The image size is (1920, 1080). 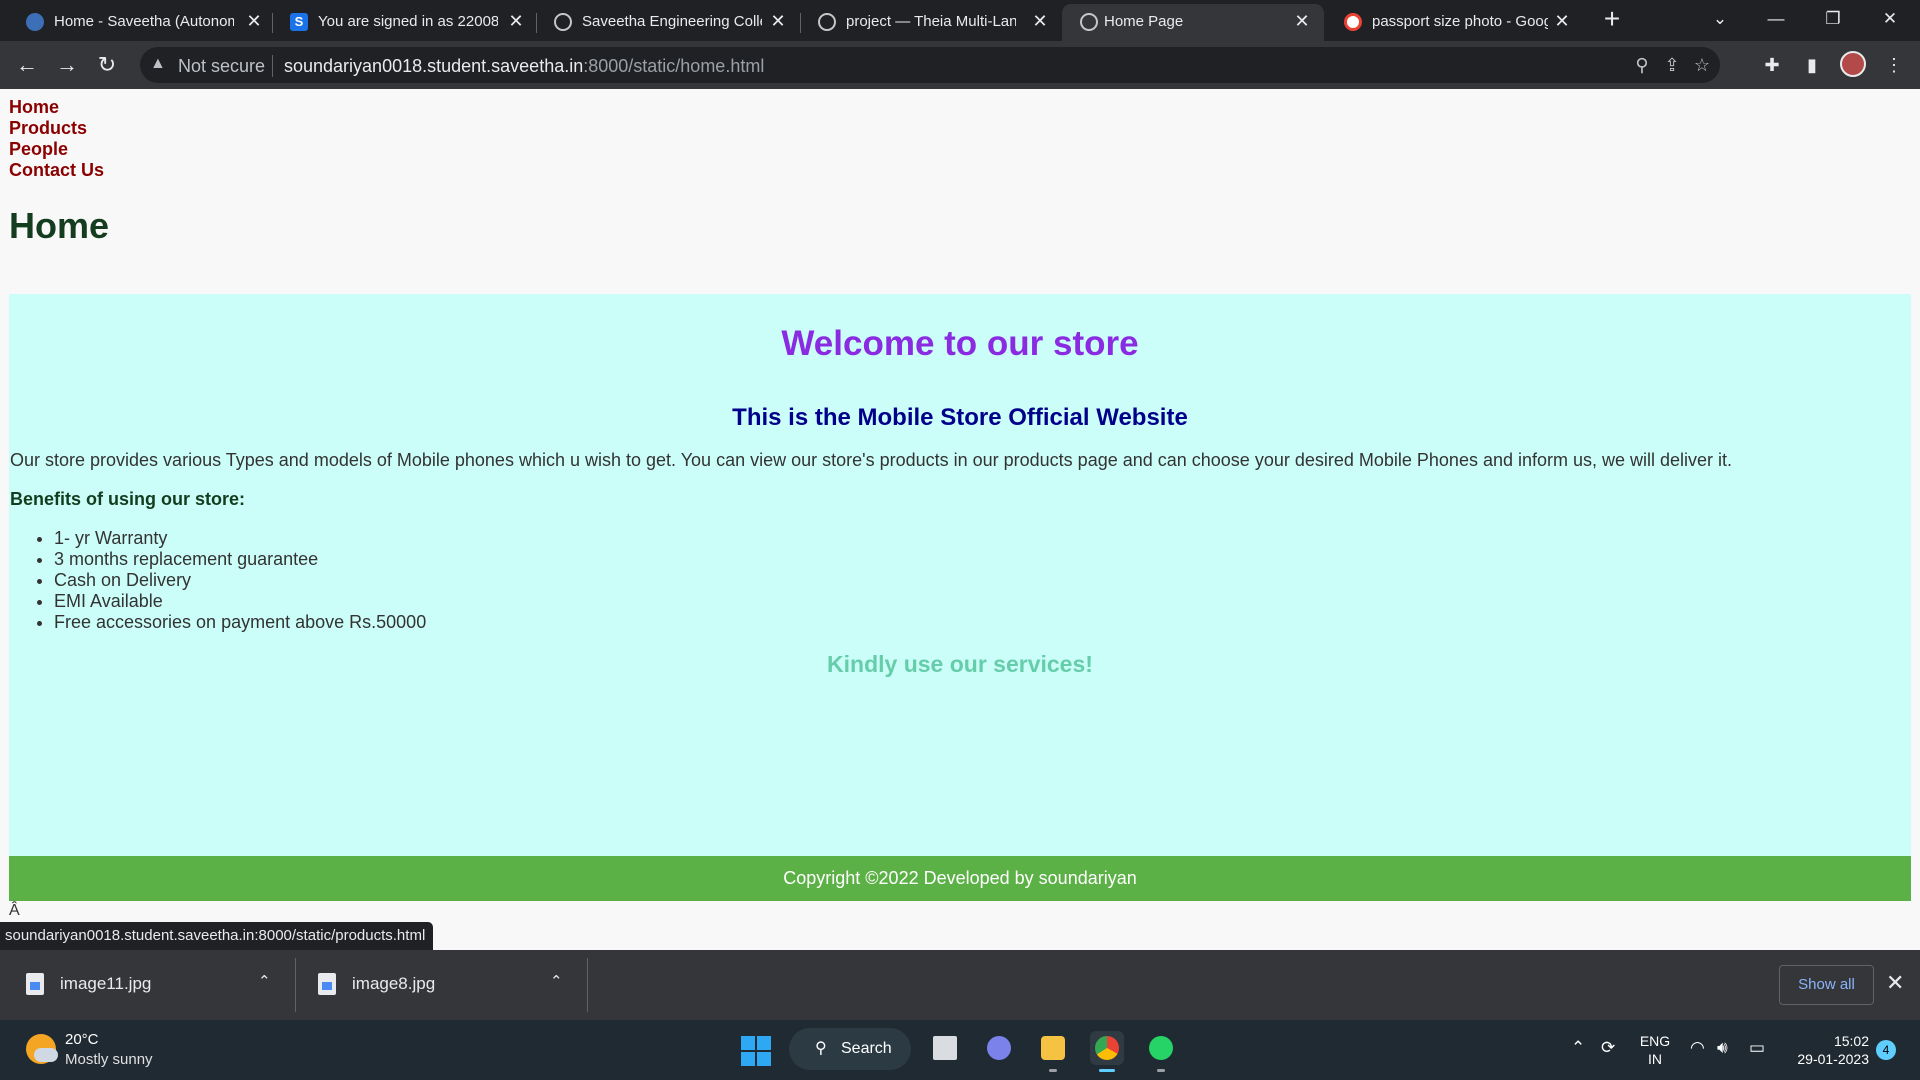 I want to click on avatar, so click(x=1853, y=64).